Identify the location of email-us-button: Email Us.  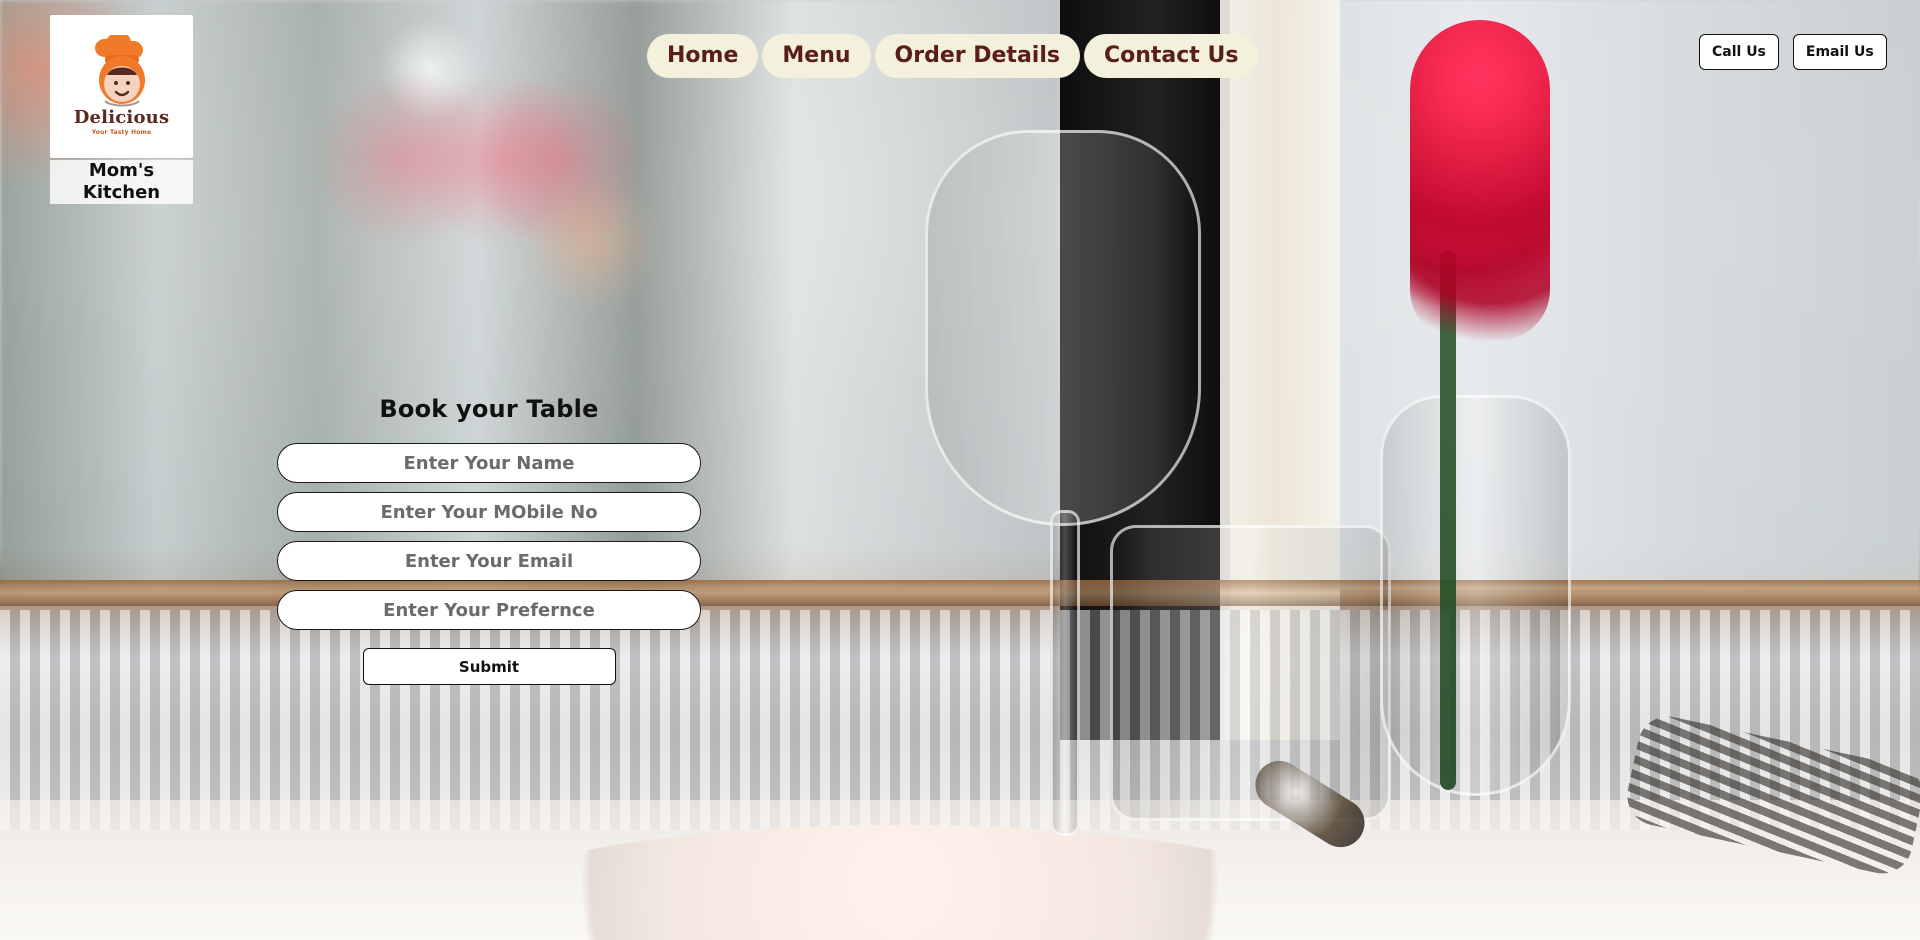
(1839, 52).